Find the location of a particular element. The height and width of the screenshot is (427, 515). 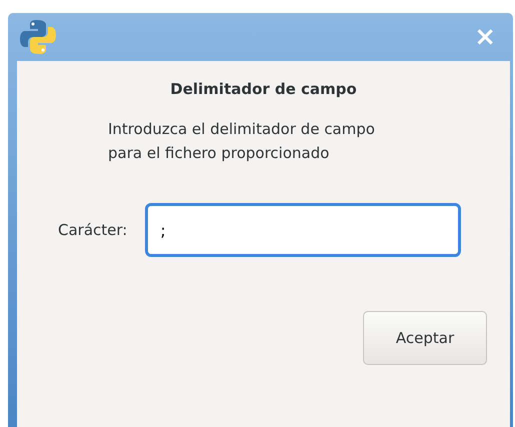

dialog-heading: Delimitador de campo is located at coordinates (263, 89).